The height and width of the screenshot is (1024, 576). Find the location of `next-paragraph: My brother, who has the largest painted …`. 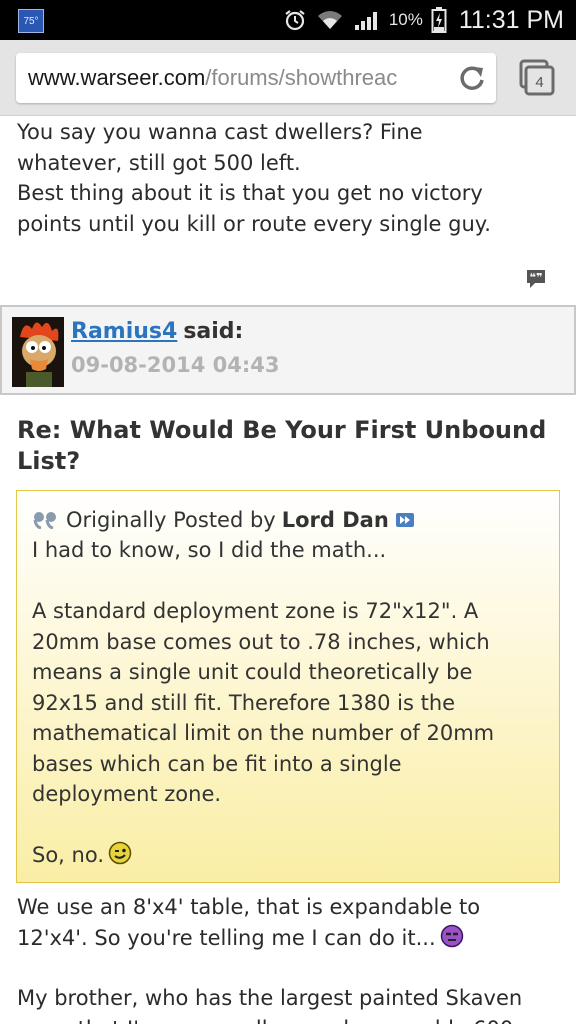

next-paragraph: My brother, who has the largest painted … is located at coordinates (289, 1003).